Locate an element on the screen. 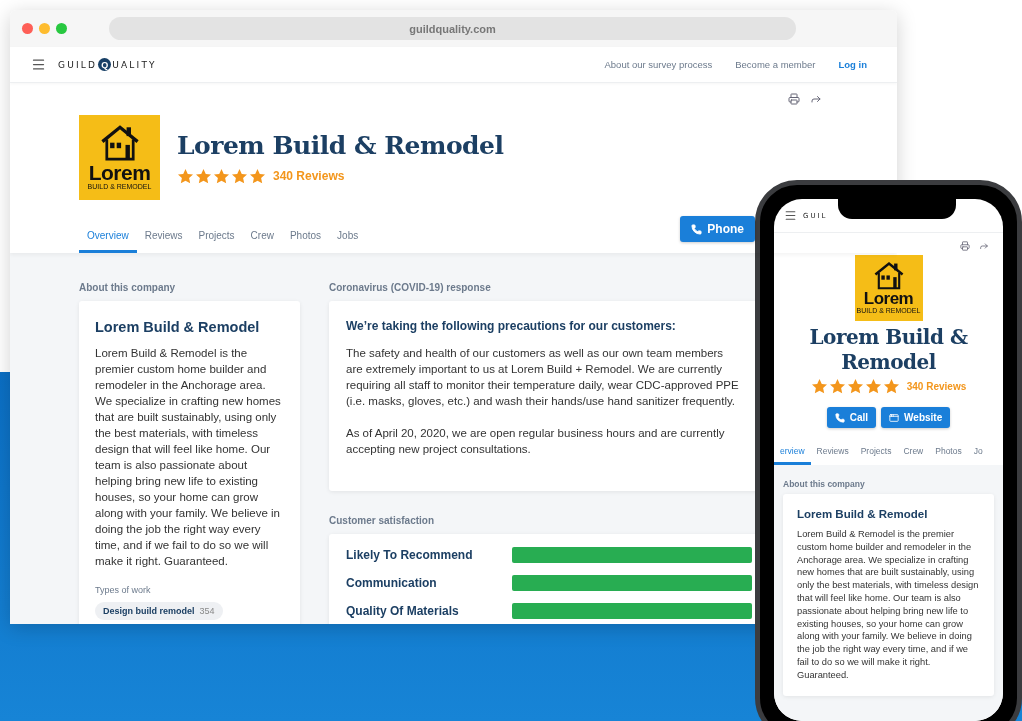 The height and width of the screenshot is (721, 1022). call-button: Call is located at coordinates (851, 417).